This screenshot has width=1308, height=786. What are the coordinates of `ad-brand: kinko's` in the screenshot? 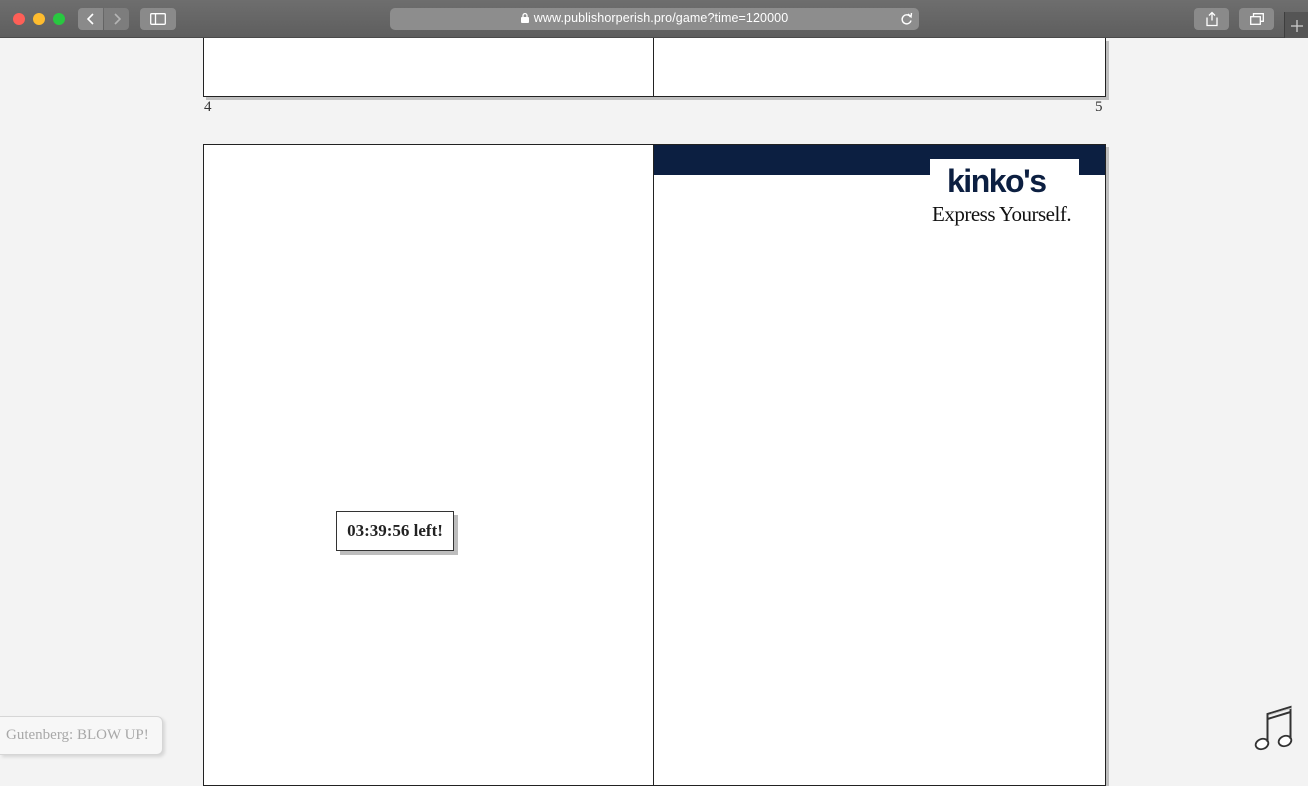 It's located at (997, 181).